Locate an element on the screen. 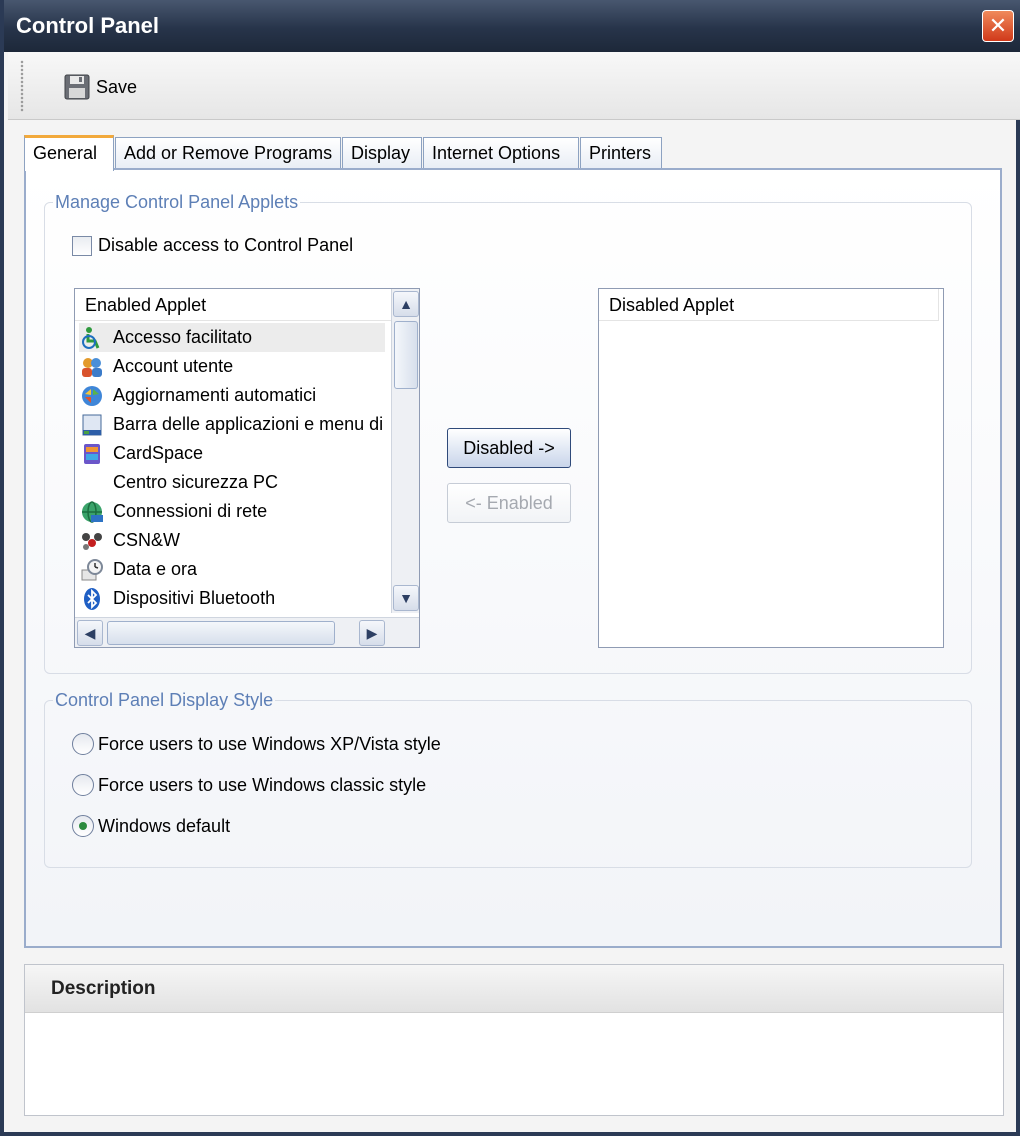 This screenshot has width=1020, height=1136. network-icon is located at coordinates (92, 512).